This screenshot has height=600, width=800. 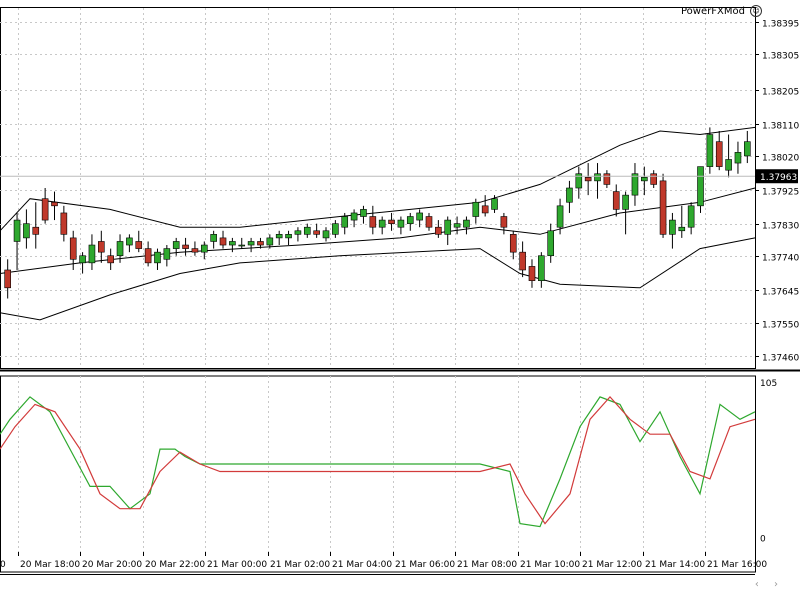 What do you see at coordinates (780, 25) in the screenshot?
I see `price-tick-label: 1.38395` at bounding box center [780, 25].